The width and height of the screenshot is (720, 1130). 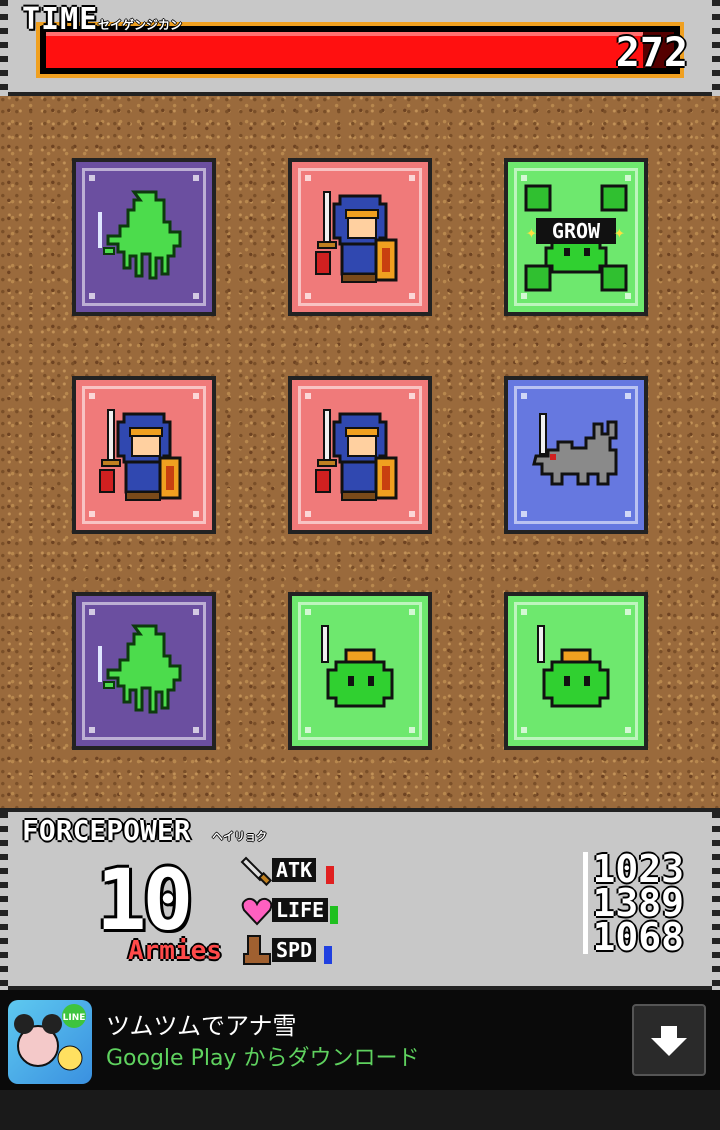 I want to click on spd-bar, so click(x=328, y=955).